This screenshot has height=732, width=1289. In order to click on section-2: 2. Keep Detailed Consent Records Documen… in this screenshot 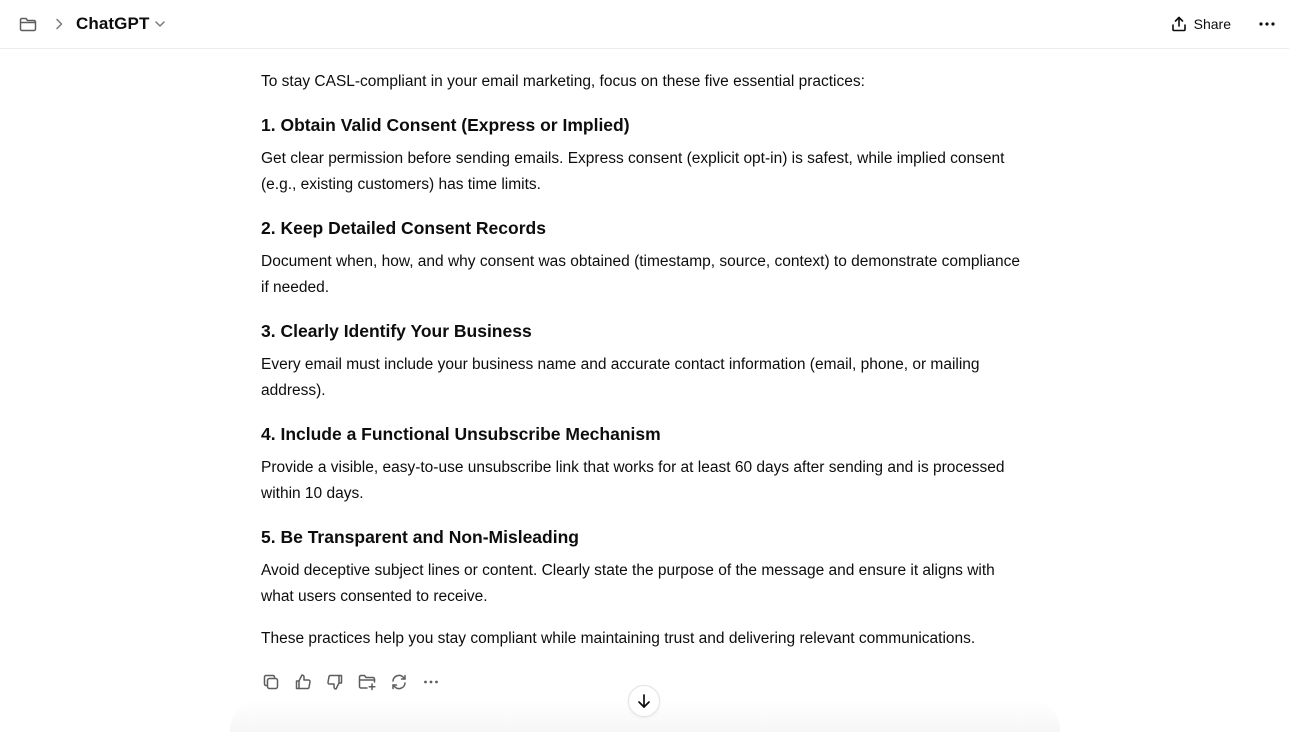, I will do `click(646, 258)`.